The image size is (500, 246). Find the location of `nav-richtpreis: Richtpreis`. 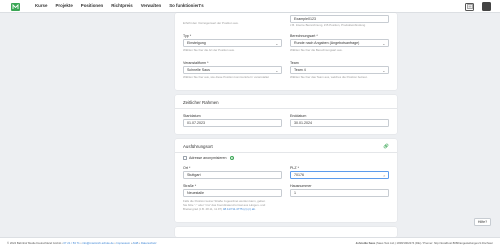

nav-richtpreis: Richtpreis is located at coordinates (121, 5).